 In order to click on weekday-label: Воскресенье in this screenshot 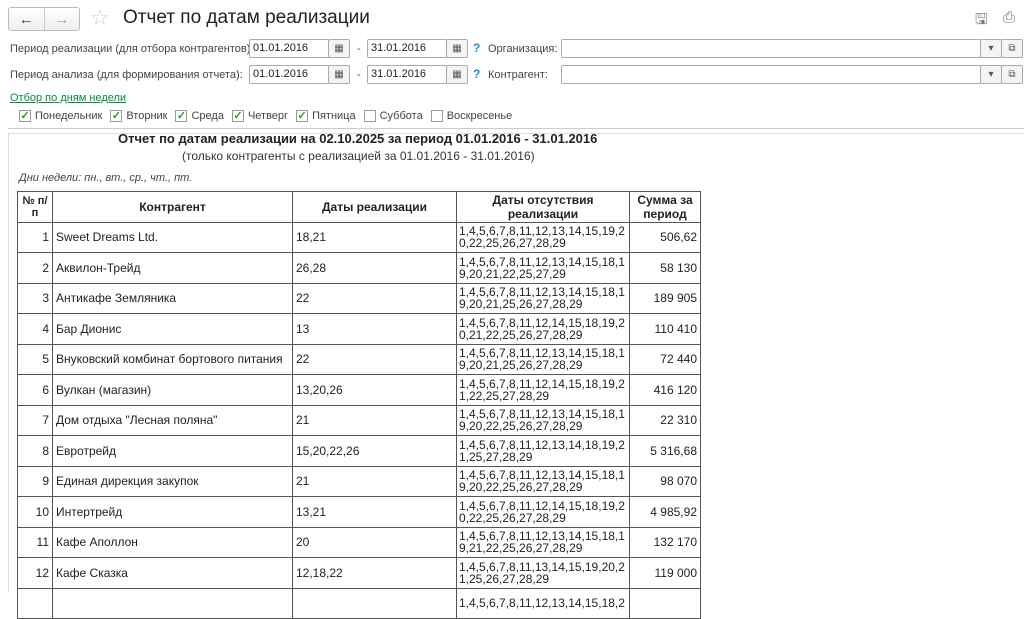, I will do `click(479, 116)`.